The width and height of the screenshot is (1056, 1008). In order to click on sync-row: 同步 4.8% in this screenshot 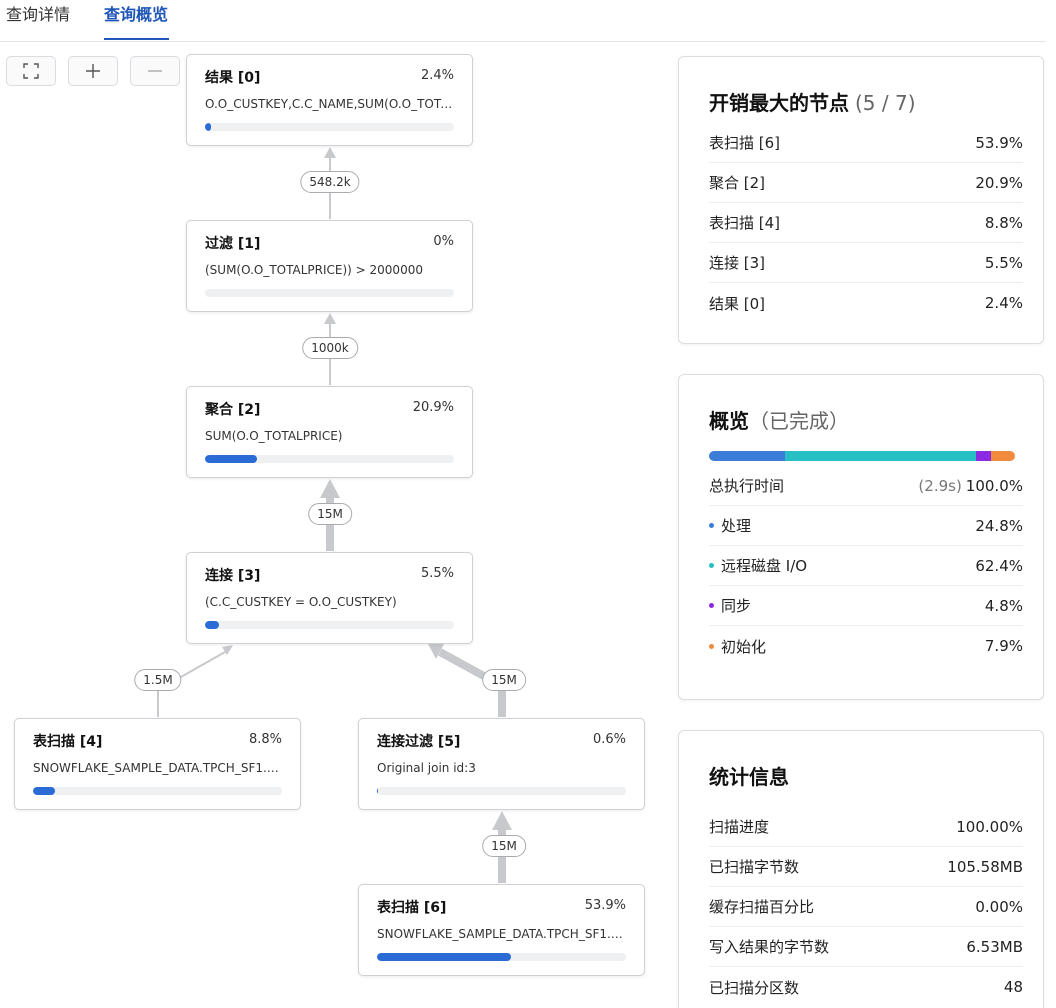, I will do `click(866, 606)`.